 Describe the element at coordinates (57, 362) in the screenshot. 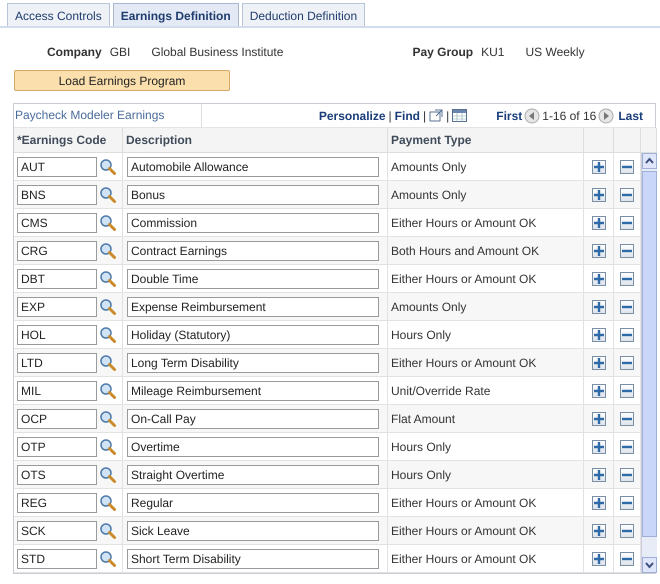

I see `code-field: LTD` at that location.